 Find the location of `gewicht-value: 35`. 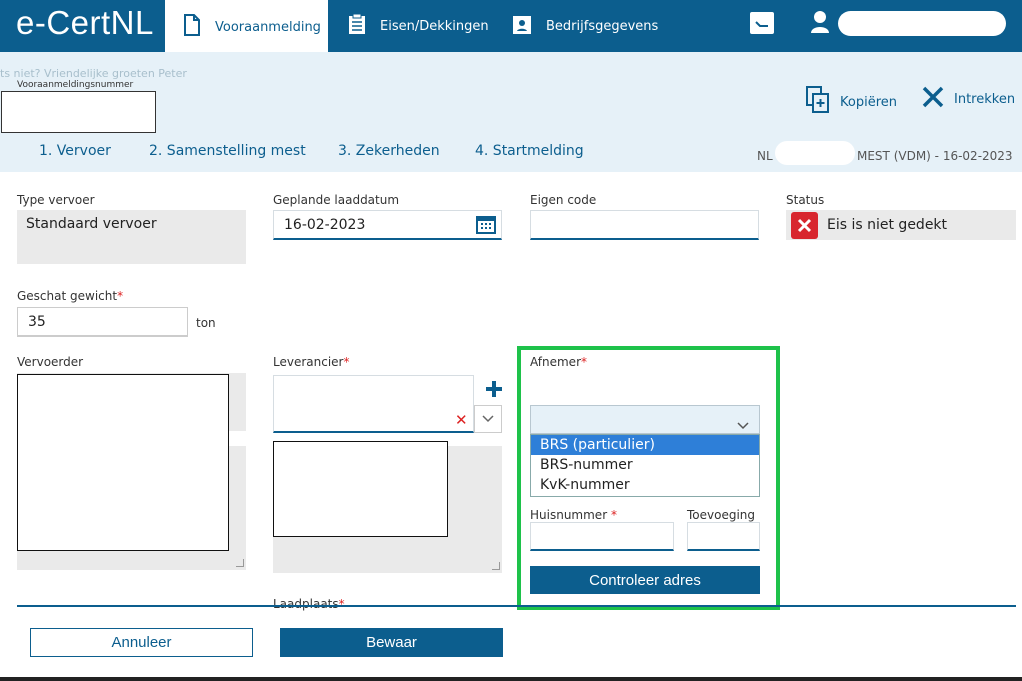

gewicht-value: 35 is located at coordinates (37, 321).